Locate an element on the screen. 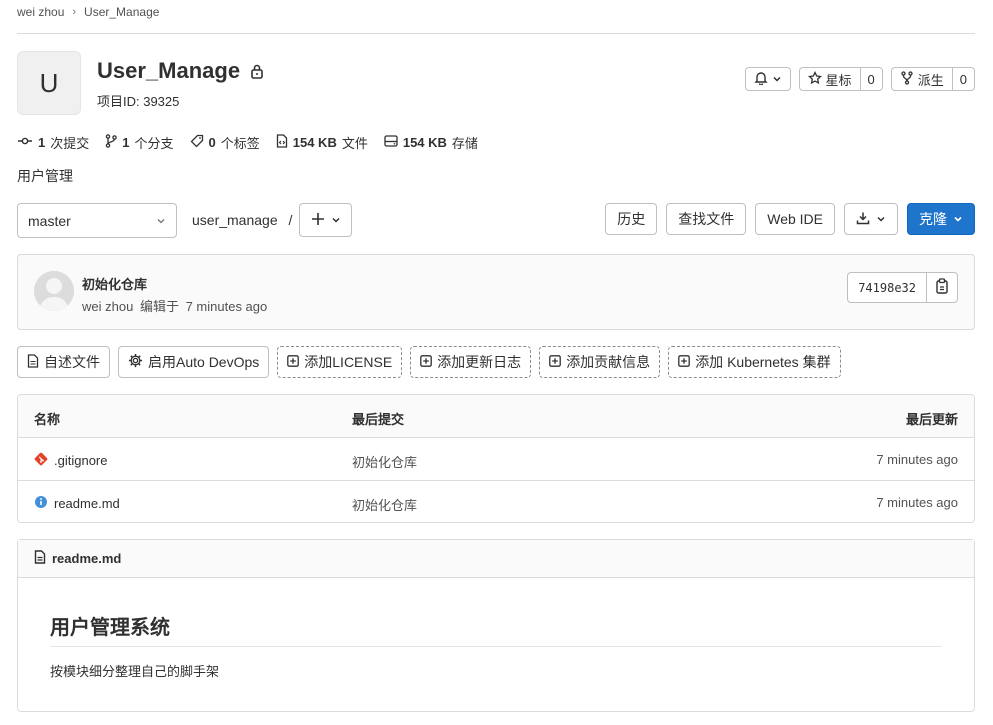 This screenshot has width=993, height=725. branch-select: master is located at coordinates (97, 220).